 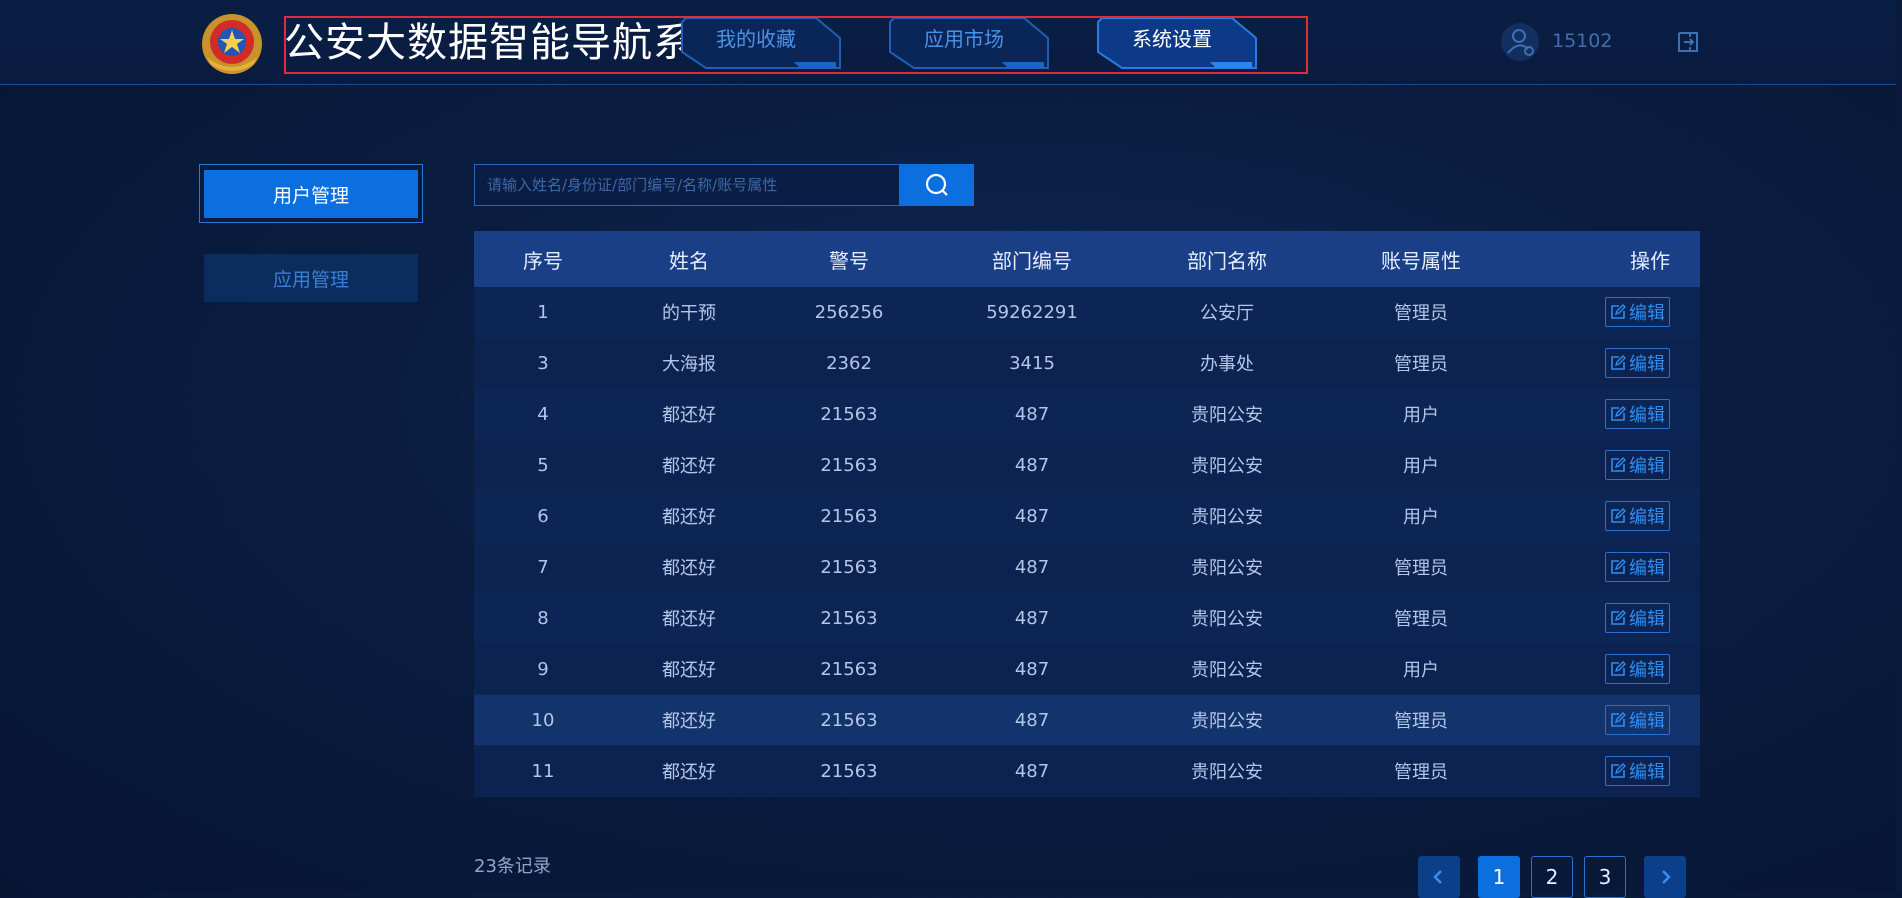 I want to click on search-button, so click(x=937, y=185).